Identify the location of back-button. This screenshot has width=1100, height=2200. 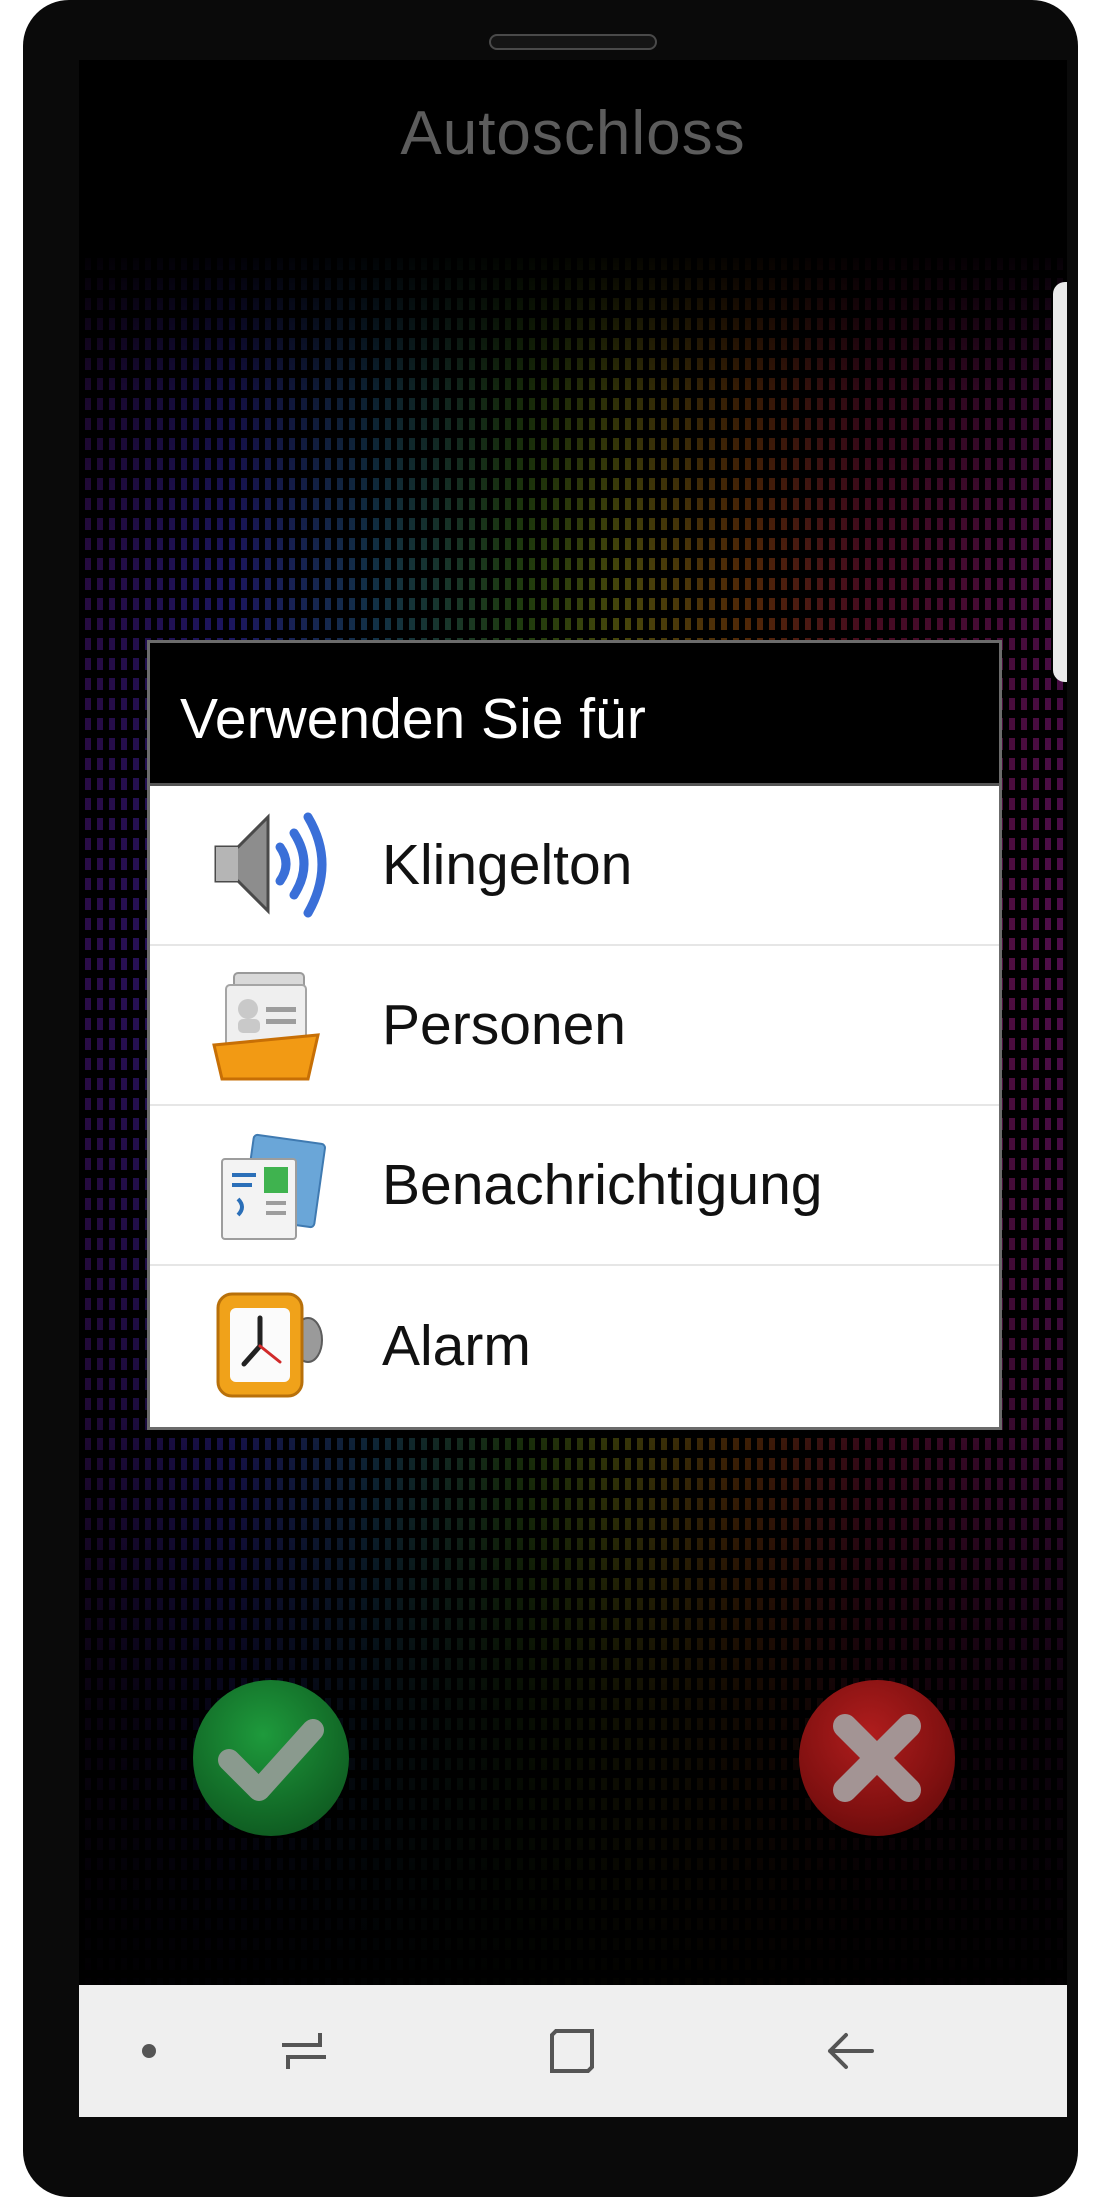
(850, 2051).